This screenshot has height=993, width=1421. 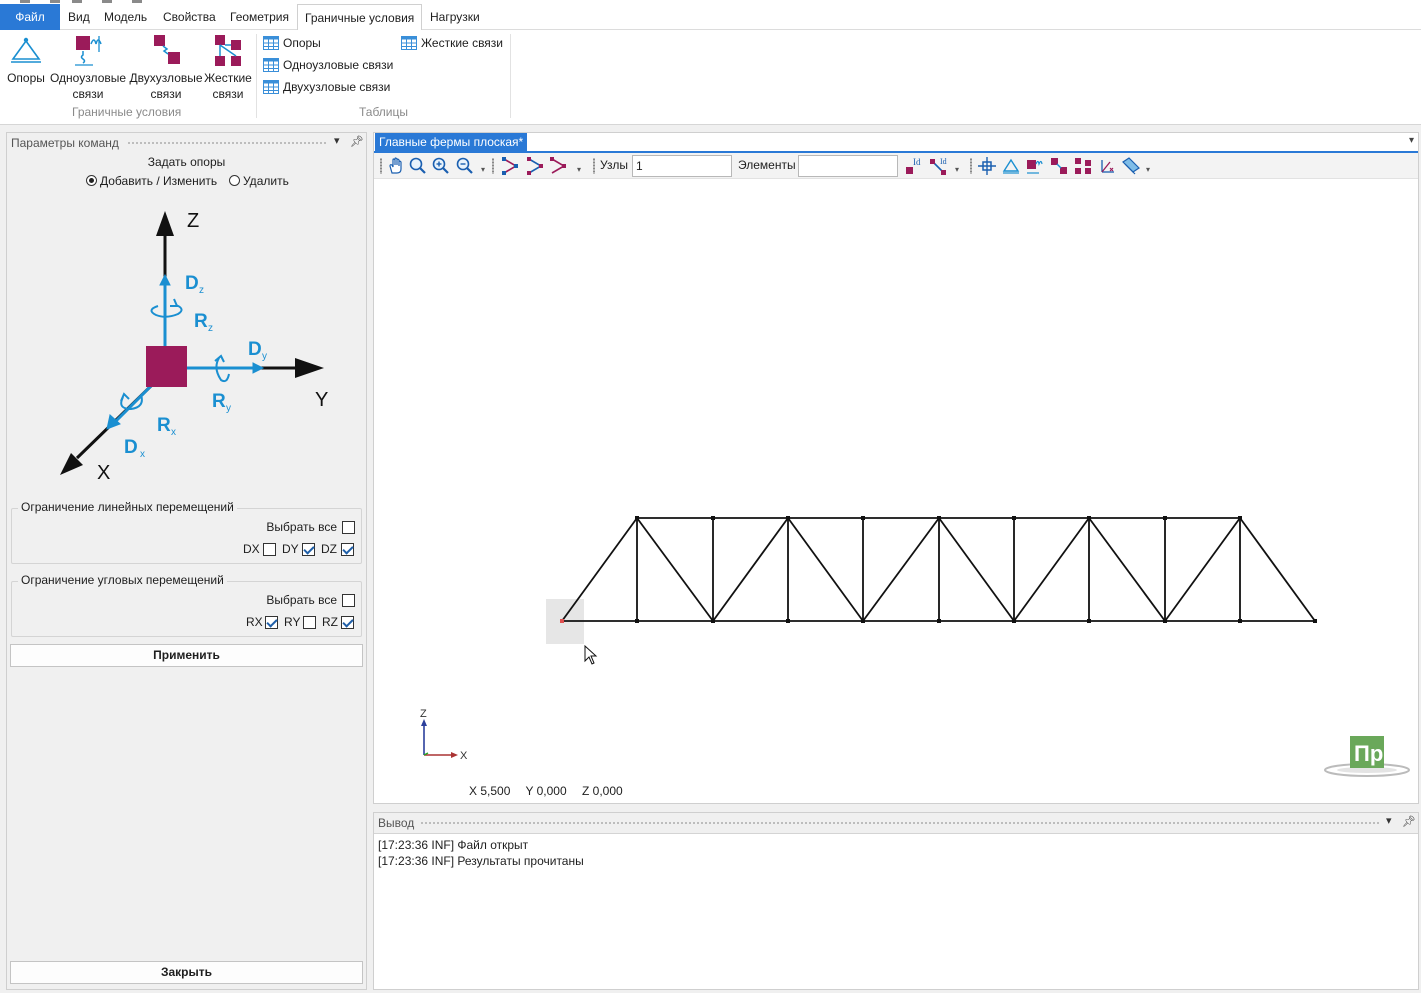 What do you see at coordinates (451, 142) in the screenshot?
I see `document-tab: Главные фермы плоская*` at bounding box center [451, 142].